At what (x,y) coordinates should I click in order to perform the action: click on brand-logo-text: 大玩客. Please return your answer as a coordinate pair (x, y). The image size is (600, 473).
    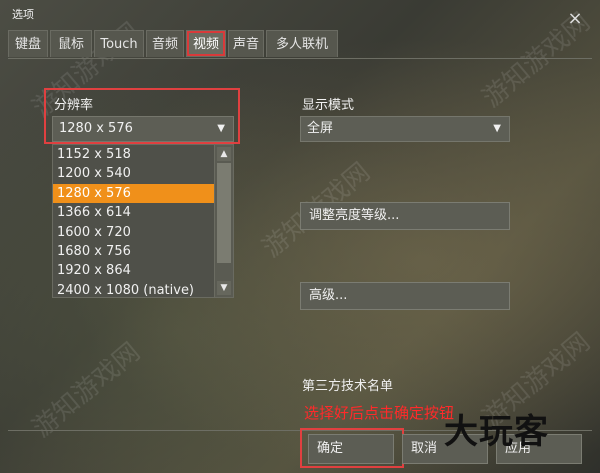
    Looking at the image, I should click on (496, 432).